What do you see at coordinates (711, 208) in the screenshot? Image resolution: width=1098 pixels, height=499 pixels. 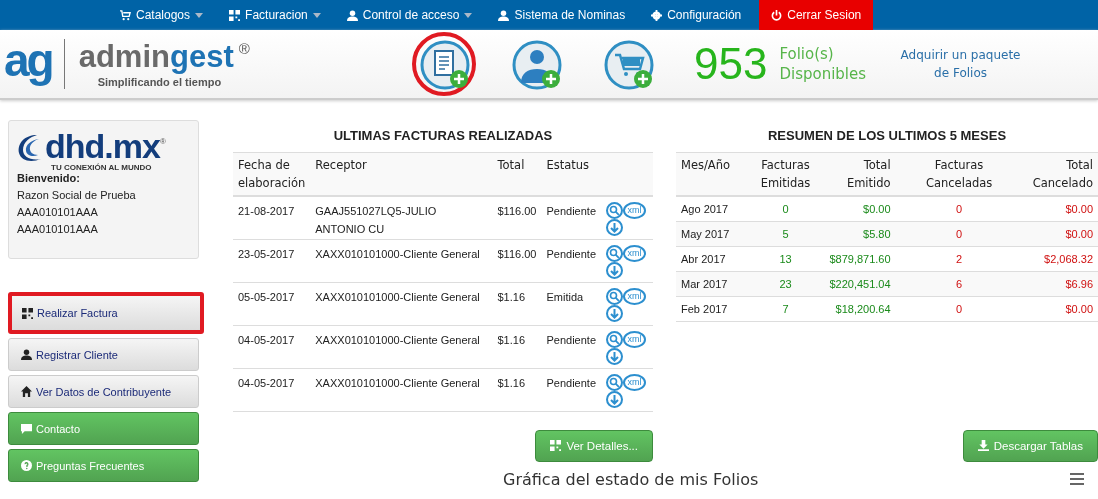 I see `table-cell: Ago 2017` at bounding box center [711, 208].